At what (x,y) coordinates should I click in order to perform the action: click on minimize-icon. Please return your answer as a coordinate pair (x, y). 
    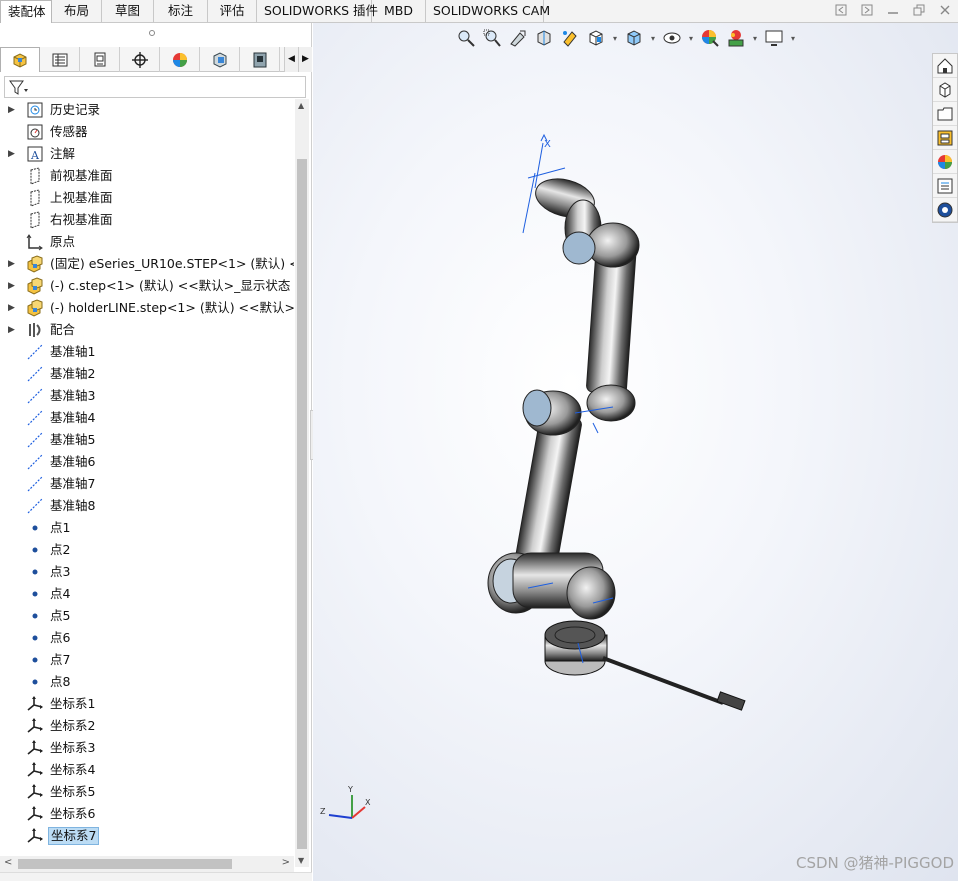
    Looking at the image, I should click on (893, 10).